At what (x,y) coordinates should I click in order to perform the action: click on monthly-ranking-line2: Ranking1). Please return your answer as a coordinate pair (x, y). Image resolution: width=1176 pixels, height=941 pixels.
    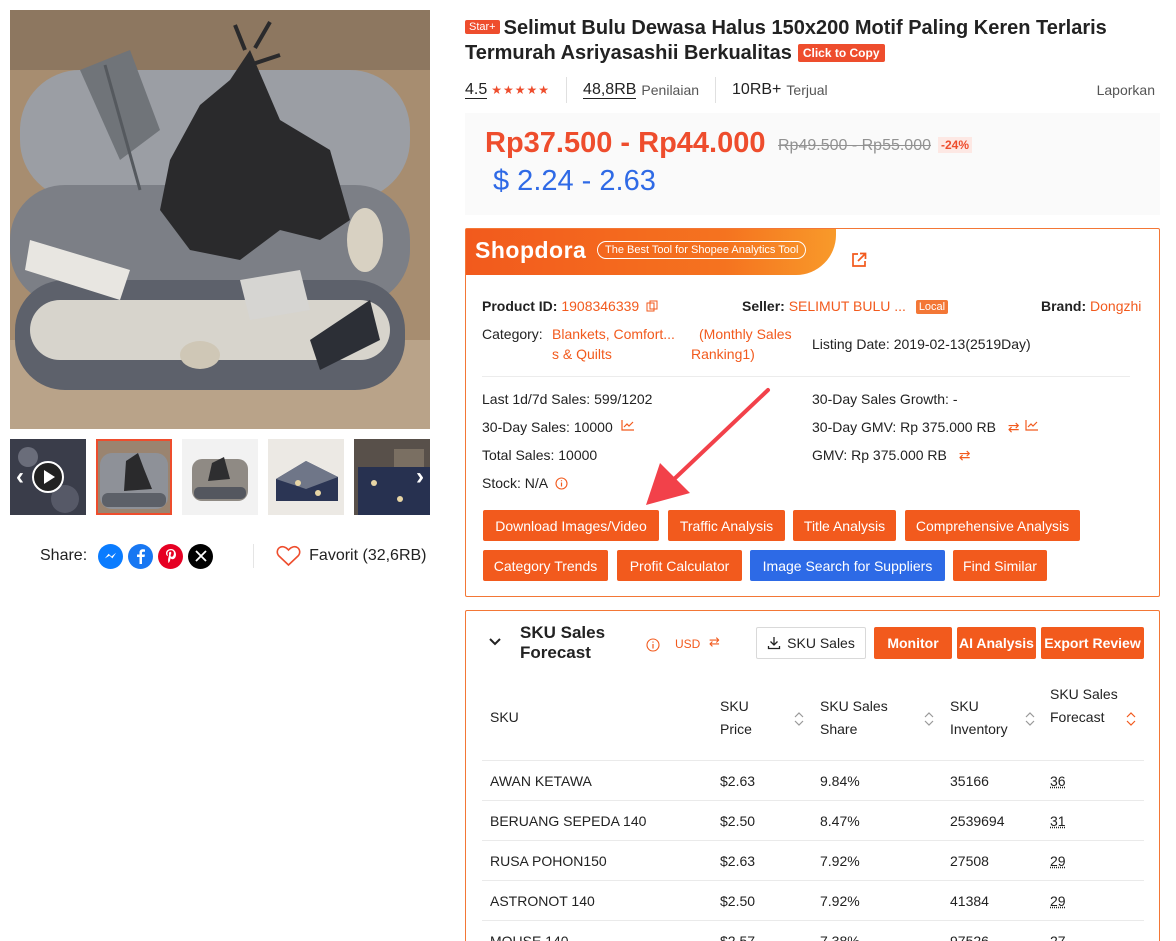
    Looking at the image, I should click on (723, 354).